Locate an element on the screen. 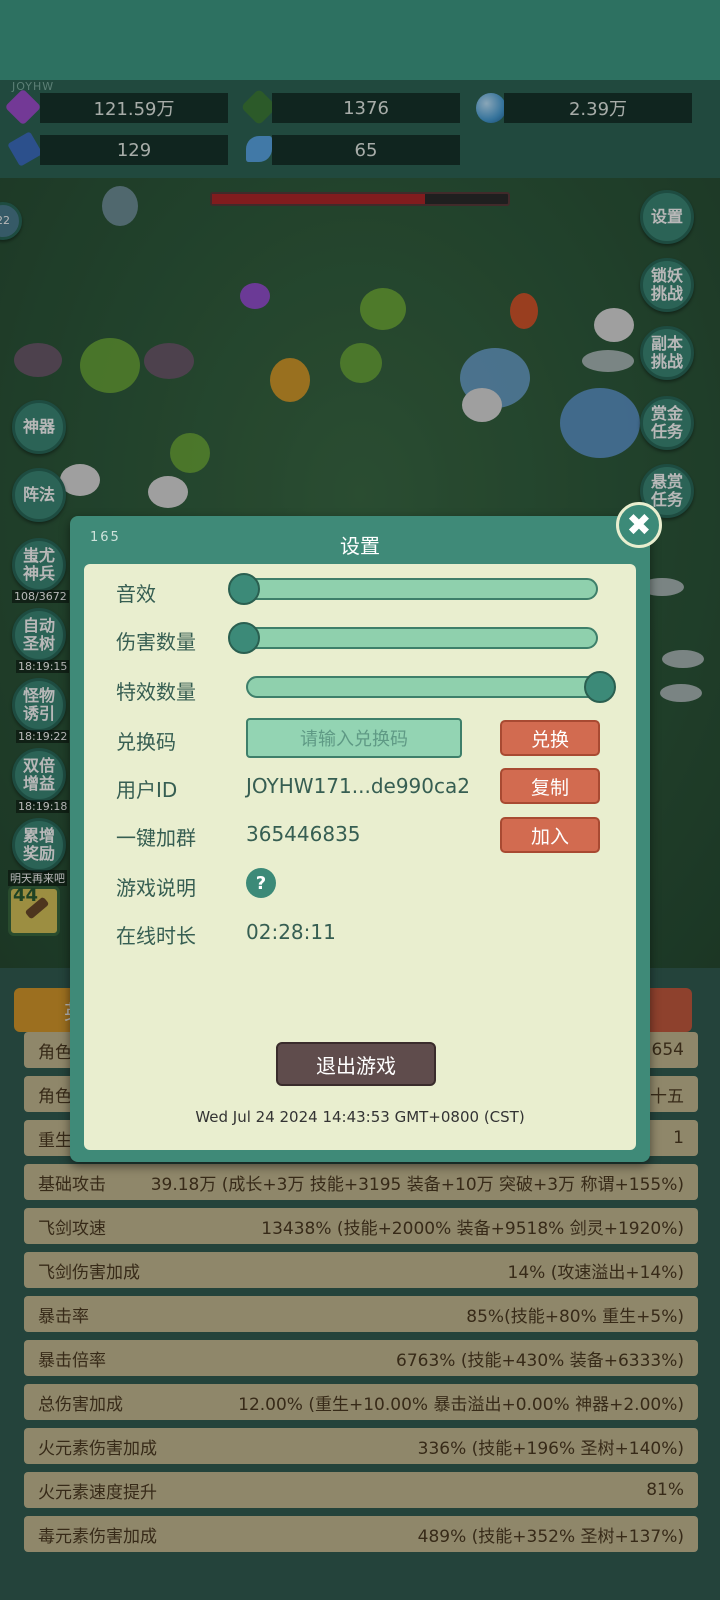 The image size is (720, 1600). sound-label: 音效 is located at coordinates (136, 594).